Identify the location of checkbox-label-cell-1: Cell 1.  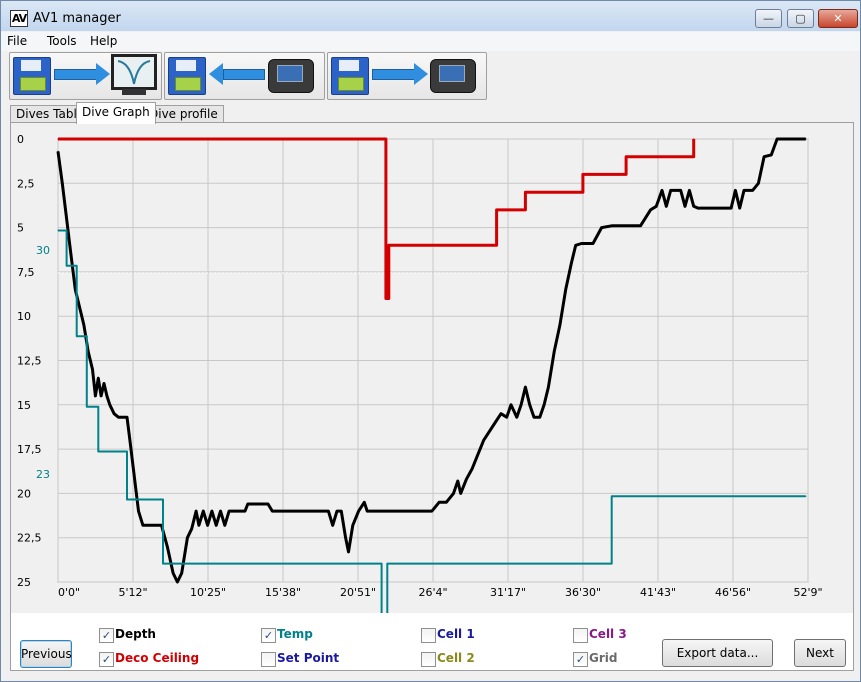
(456, 634).